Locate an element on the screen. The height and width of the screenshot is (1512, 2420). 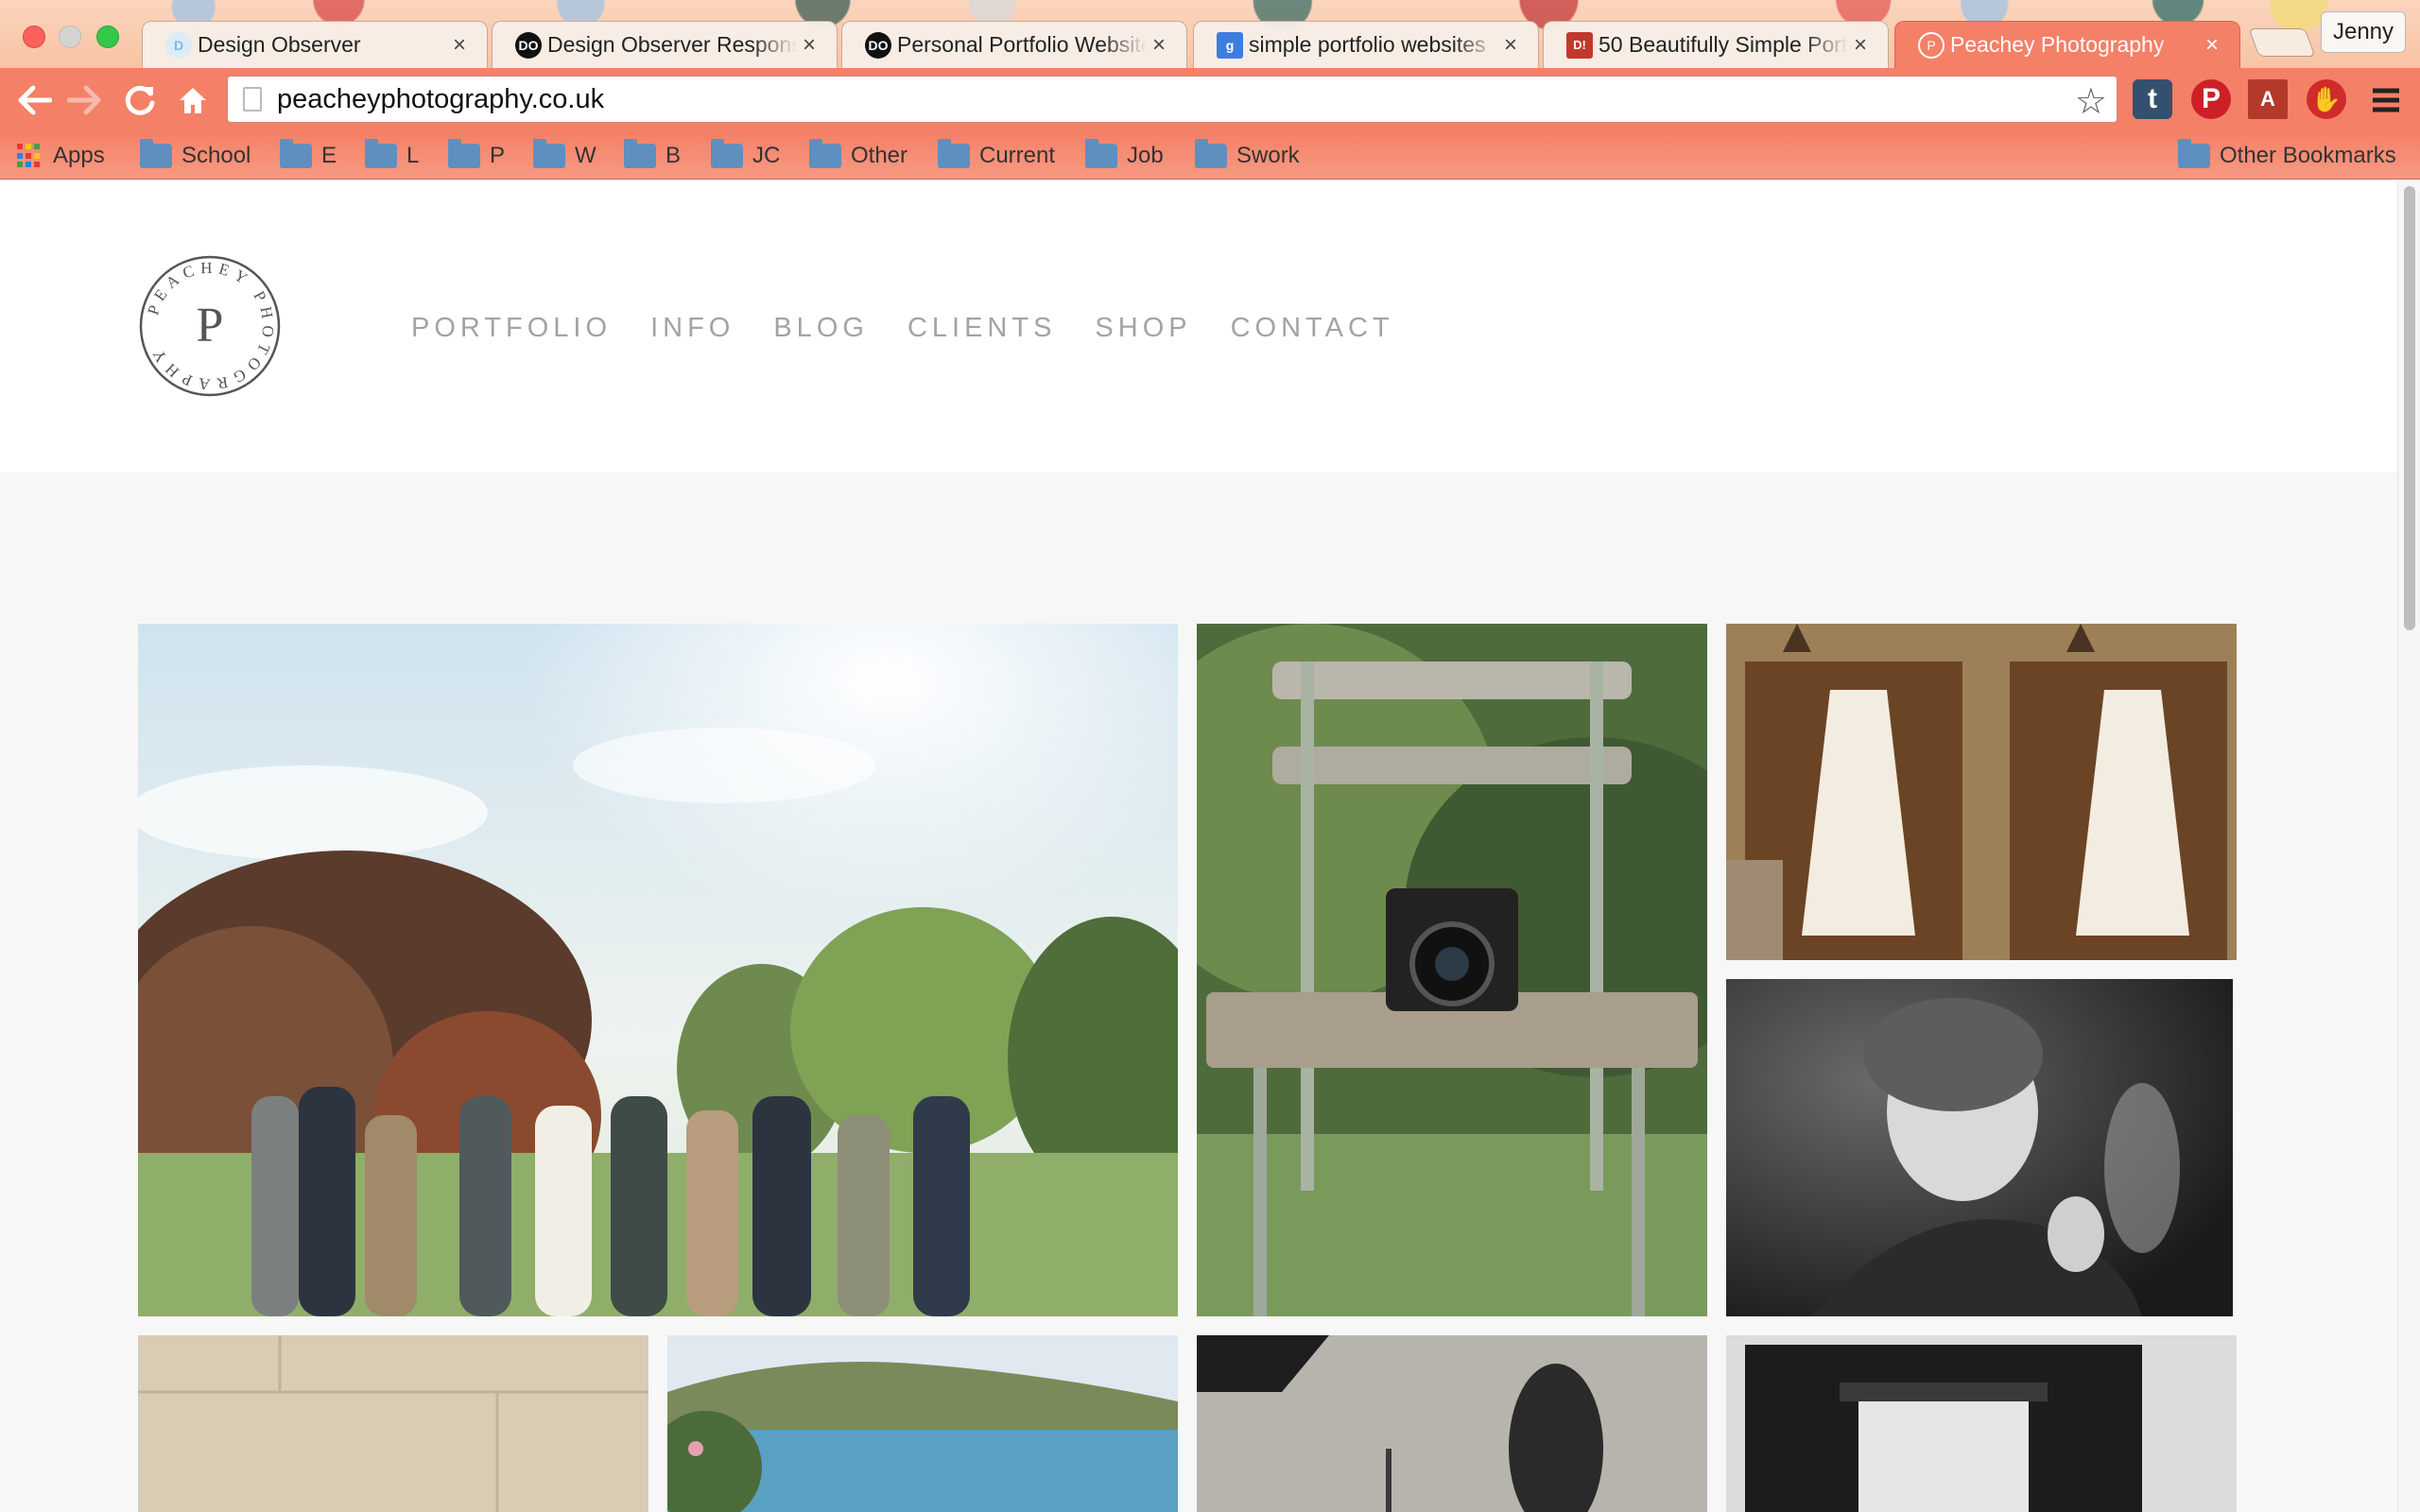
tab-50-beautiful: D! 50 Beautifully Simple Portfolio × is located at coordinates (1716, 44).